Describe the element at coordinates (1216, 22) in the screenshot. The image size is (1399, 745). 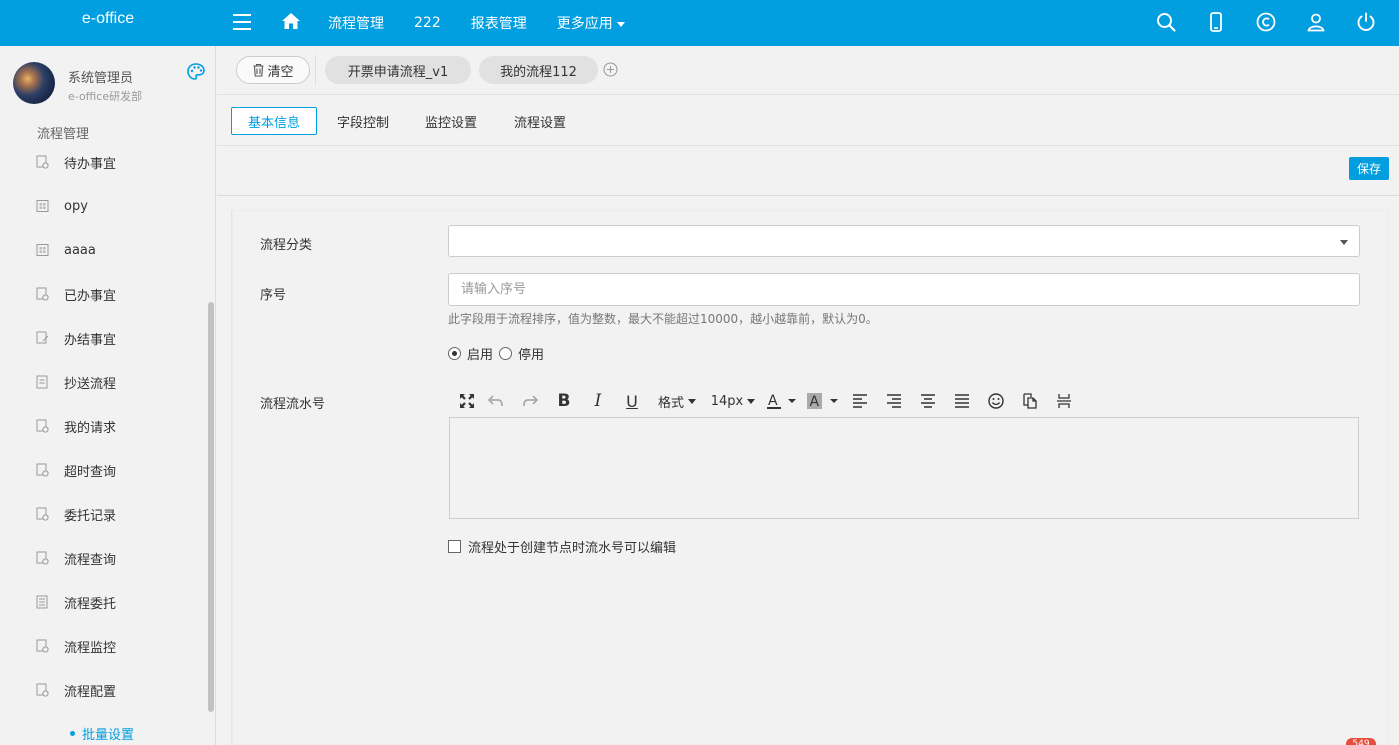
I see `mobile-icon` at that location.